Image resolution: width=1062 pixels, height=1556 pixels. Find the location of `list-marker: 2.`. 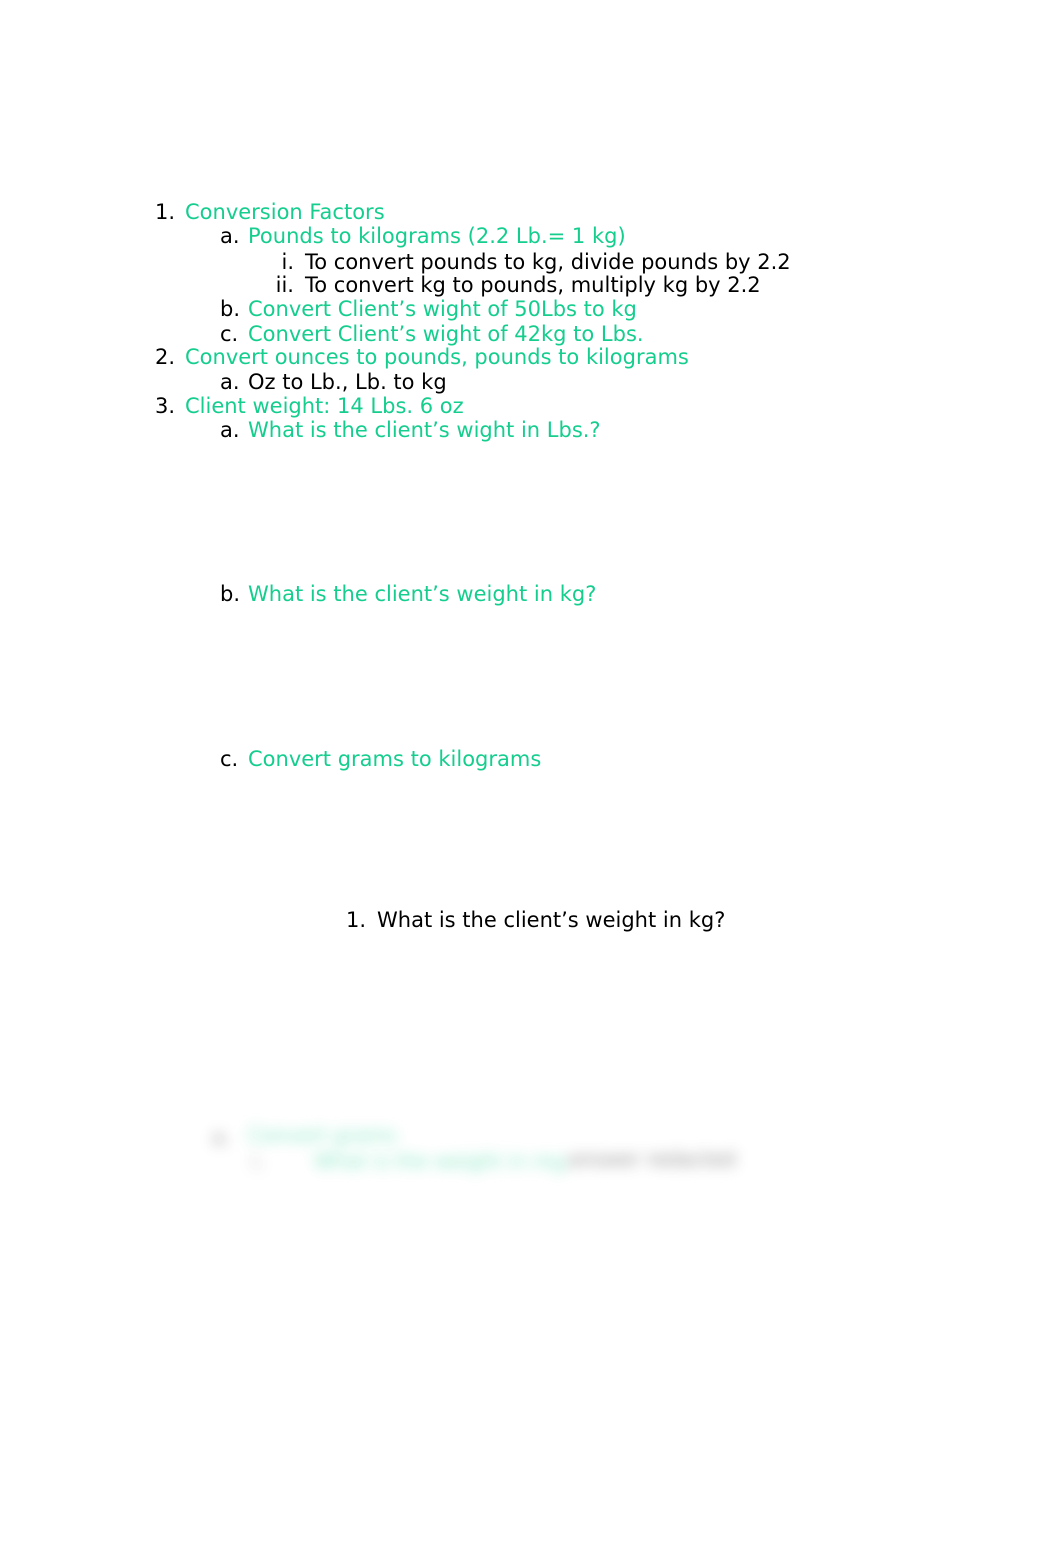

list-marker: 2. is located at coordinates (164, 357).